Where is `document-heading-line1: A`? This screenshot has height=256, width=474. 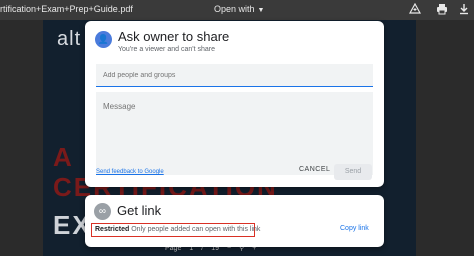 document-heading-line1: A is located at coordinates (63, 157).